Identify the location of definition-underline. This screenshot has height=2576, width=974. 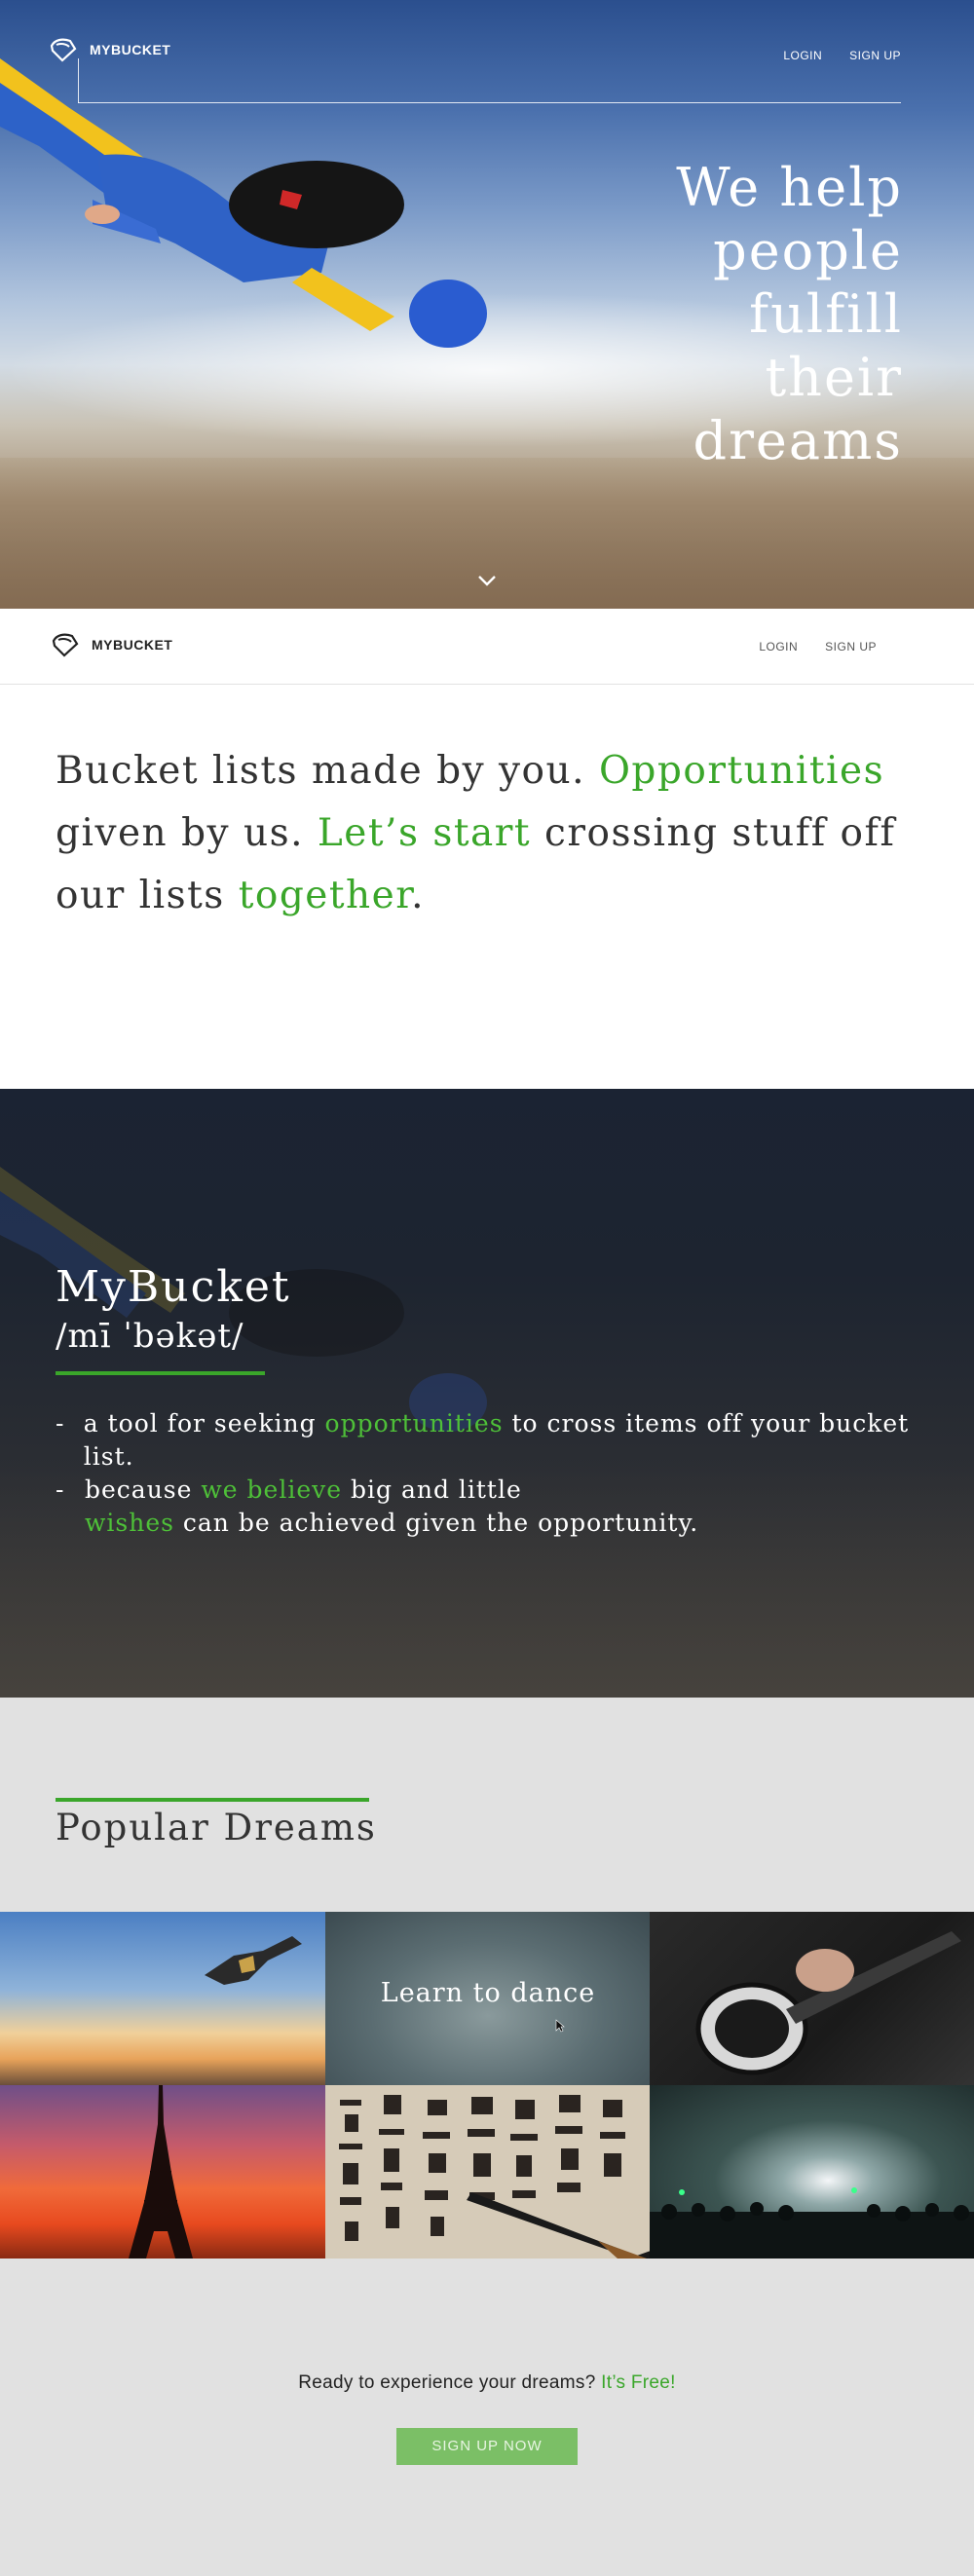
(160, 1373).